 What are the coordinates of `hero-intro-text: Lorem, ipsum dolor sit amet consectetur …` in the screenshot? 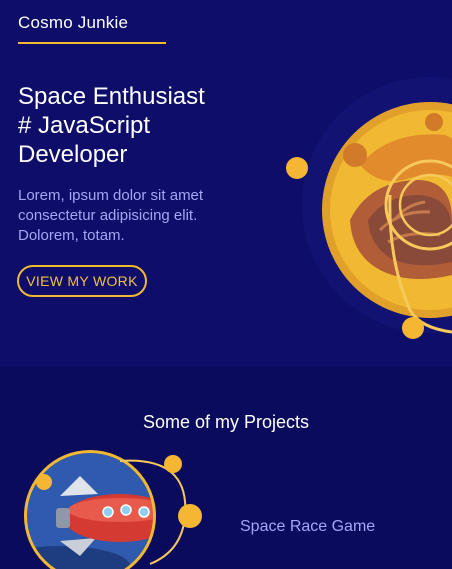 It's located at (111, 215).